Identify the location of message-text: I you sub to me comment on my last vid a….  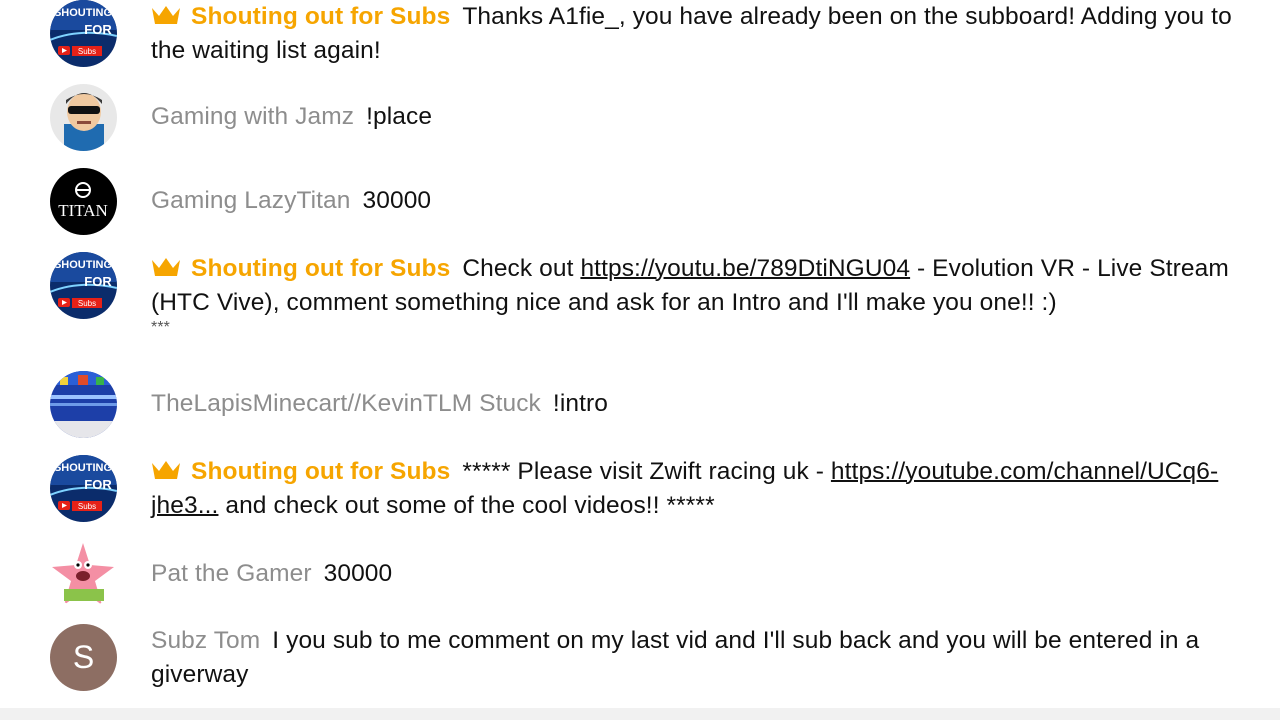
(675, 657).